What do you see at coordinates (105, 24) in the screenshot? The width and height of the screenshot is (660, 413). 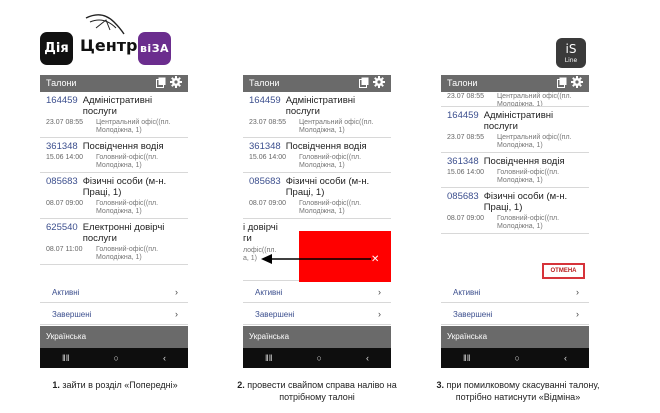 I see `centr-swoosh-icon` at bounding box center [105, 24].